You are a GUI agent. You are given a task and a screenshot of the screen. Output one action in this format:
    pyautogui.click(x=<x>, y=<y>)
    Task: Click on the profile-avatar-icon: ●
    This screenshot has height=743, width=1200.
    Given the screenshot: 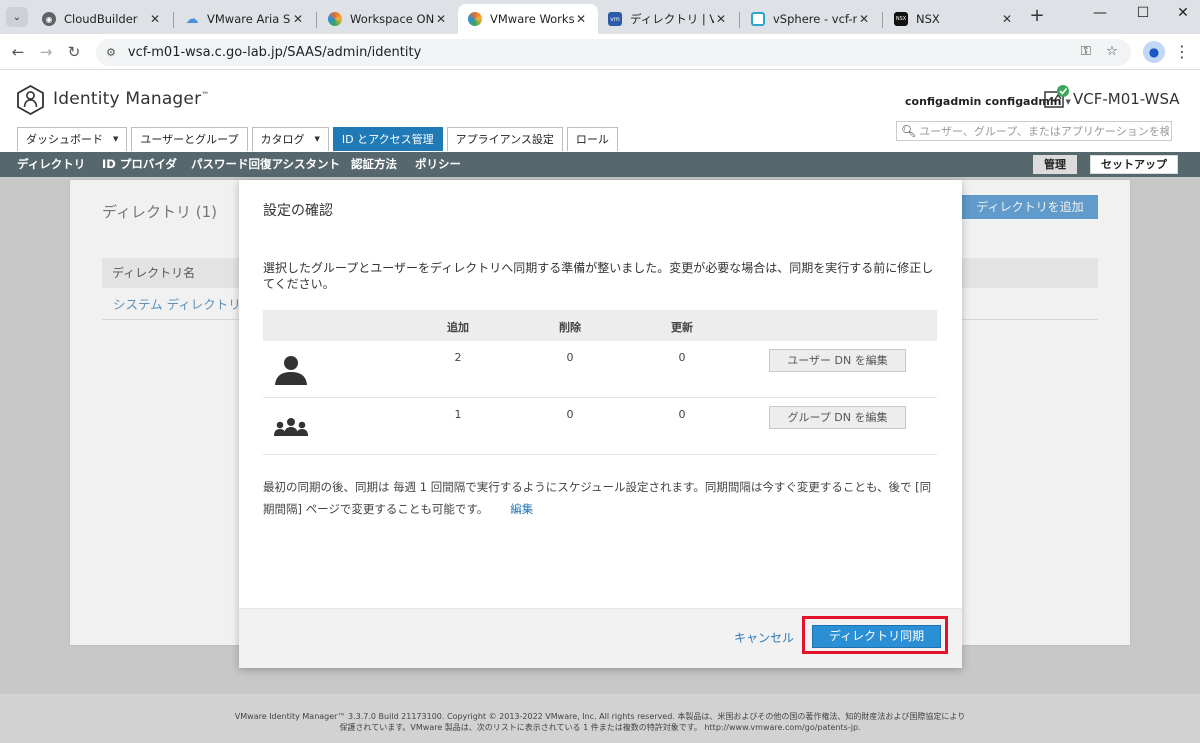 What is the action you would take?
    pyautogui.click(x=1154, y=52)
    